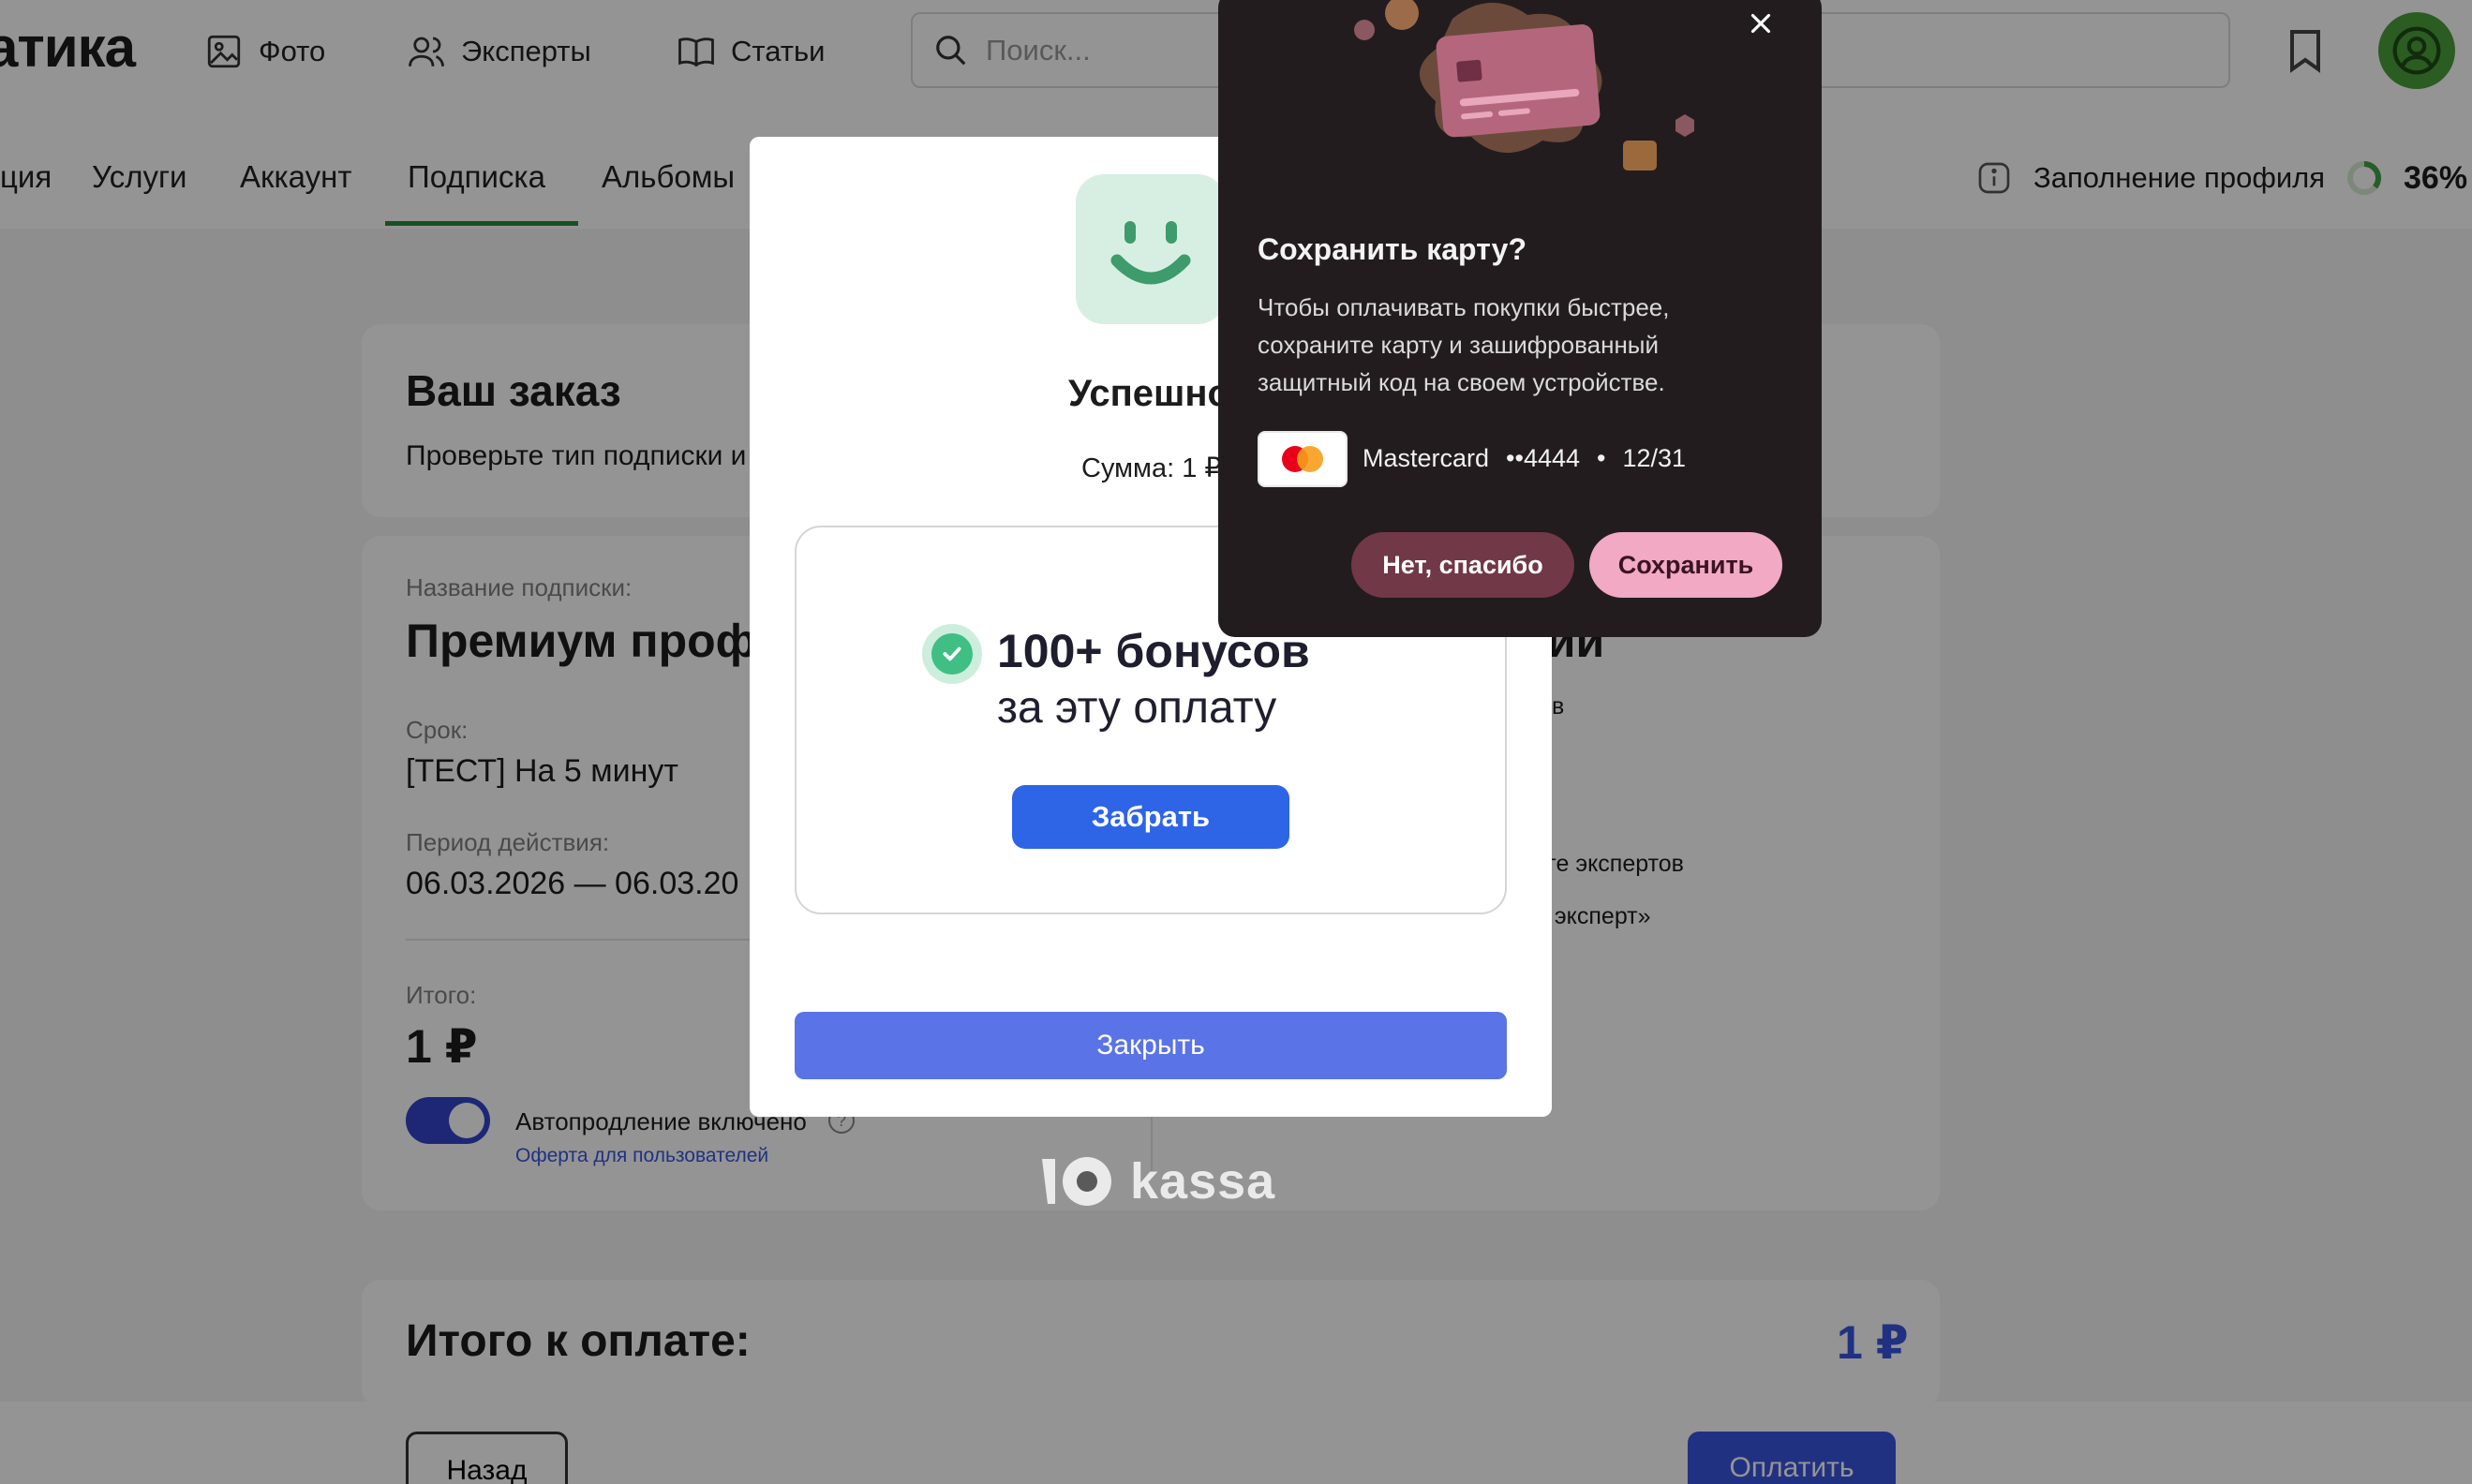 The height and width of the screenshot is (1484, 2472). I want to click on mastercard-logo, so click(1303, 459).